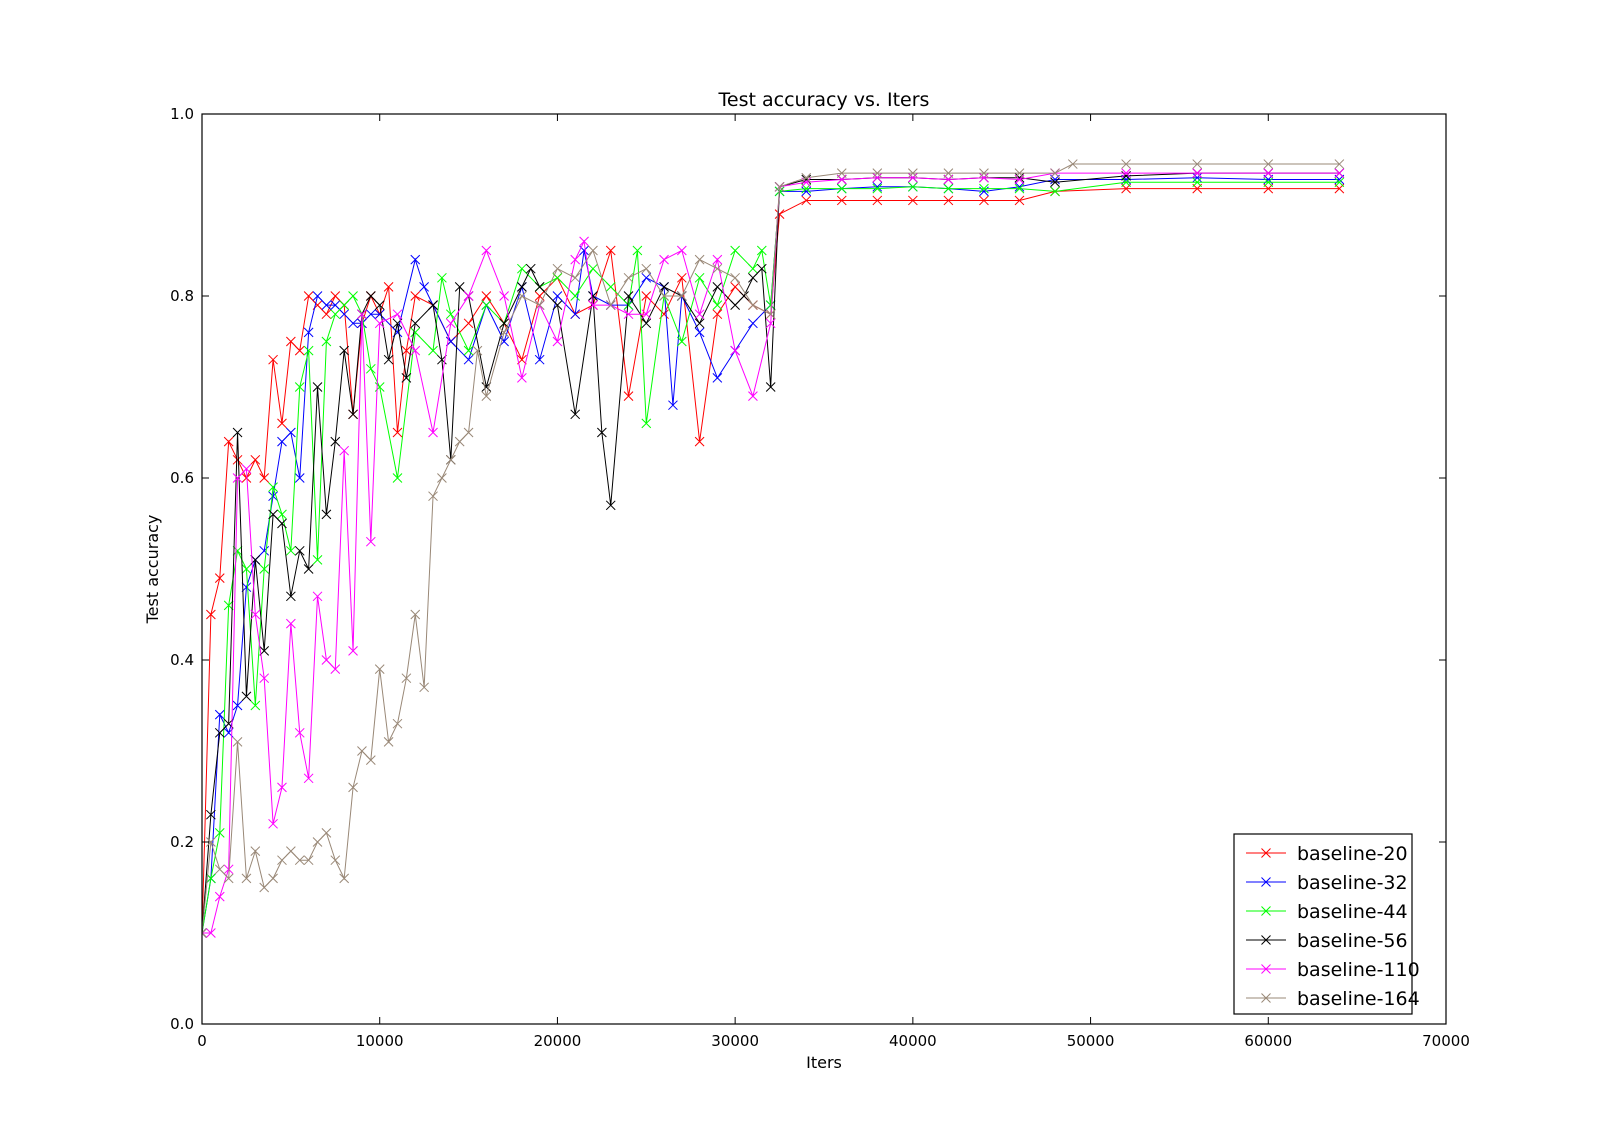 Image resolution: width=1600 pixels, height=1133 pixels. What do you see at coordinates (1352, 912) in the screenshot?
I see `legend-label: baseline-44` at bounding box center [1352, 912].